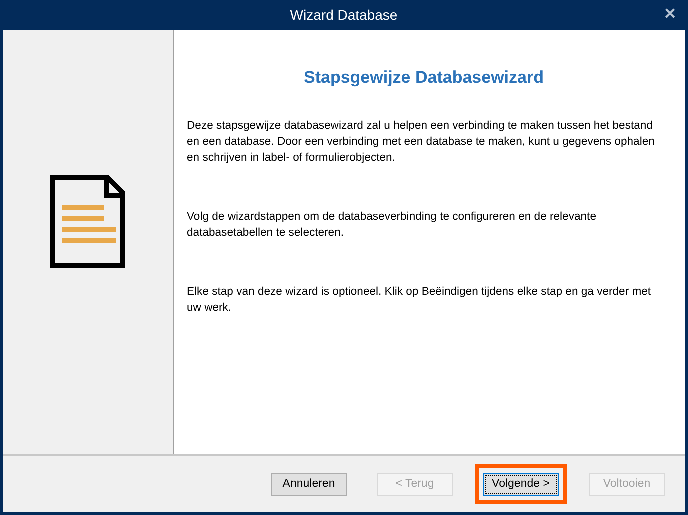  What do you see at coordinates (670, 14) in the screenshot?
I see `close-button: ✕` at bounding box center [670, 14].